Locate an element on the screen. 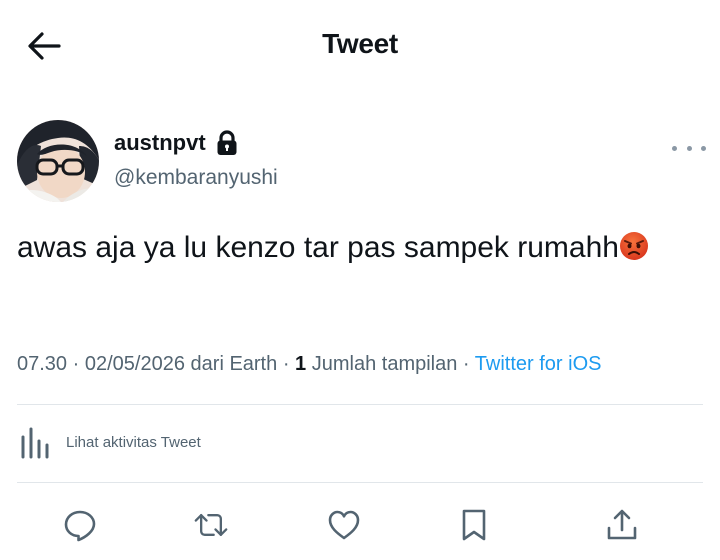 This screenshot has width=720, height=560. reply-icon is located at coordinates (80, 526).